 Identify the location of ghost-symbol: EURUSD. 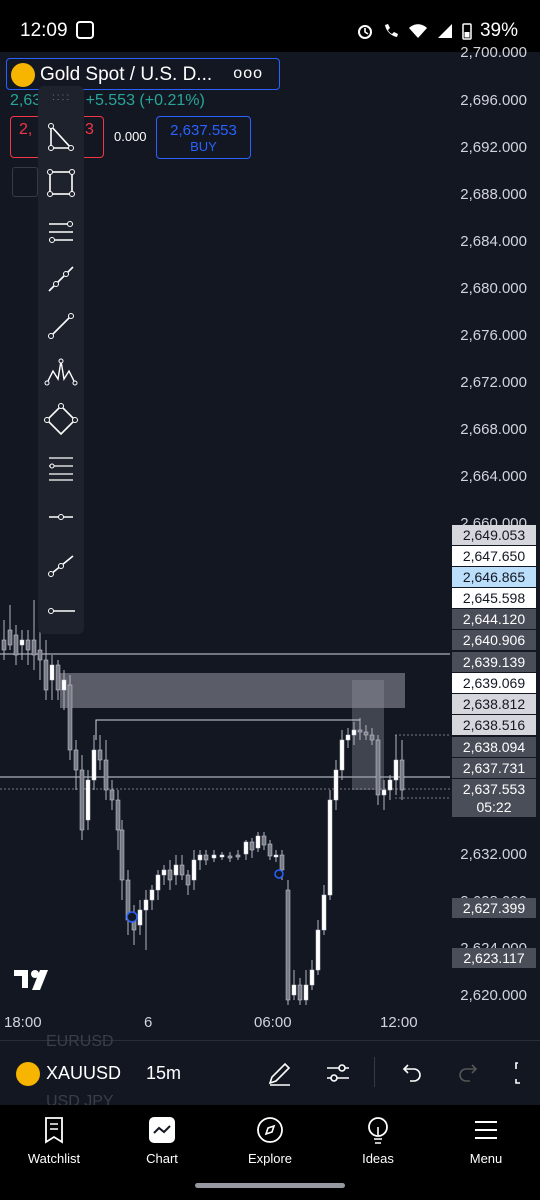
(80, 1041).